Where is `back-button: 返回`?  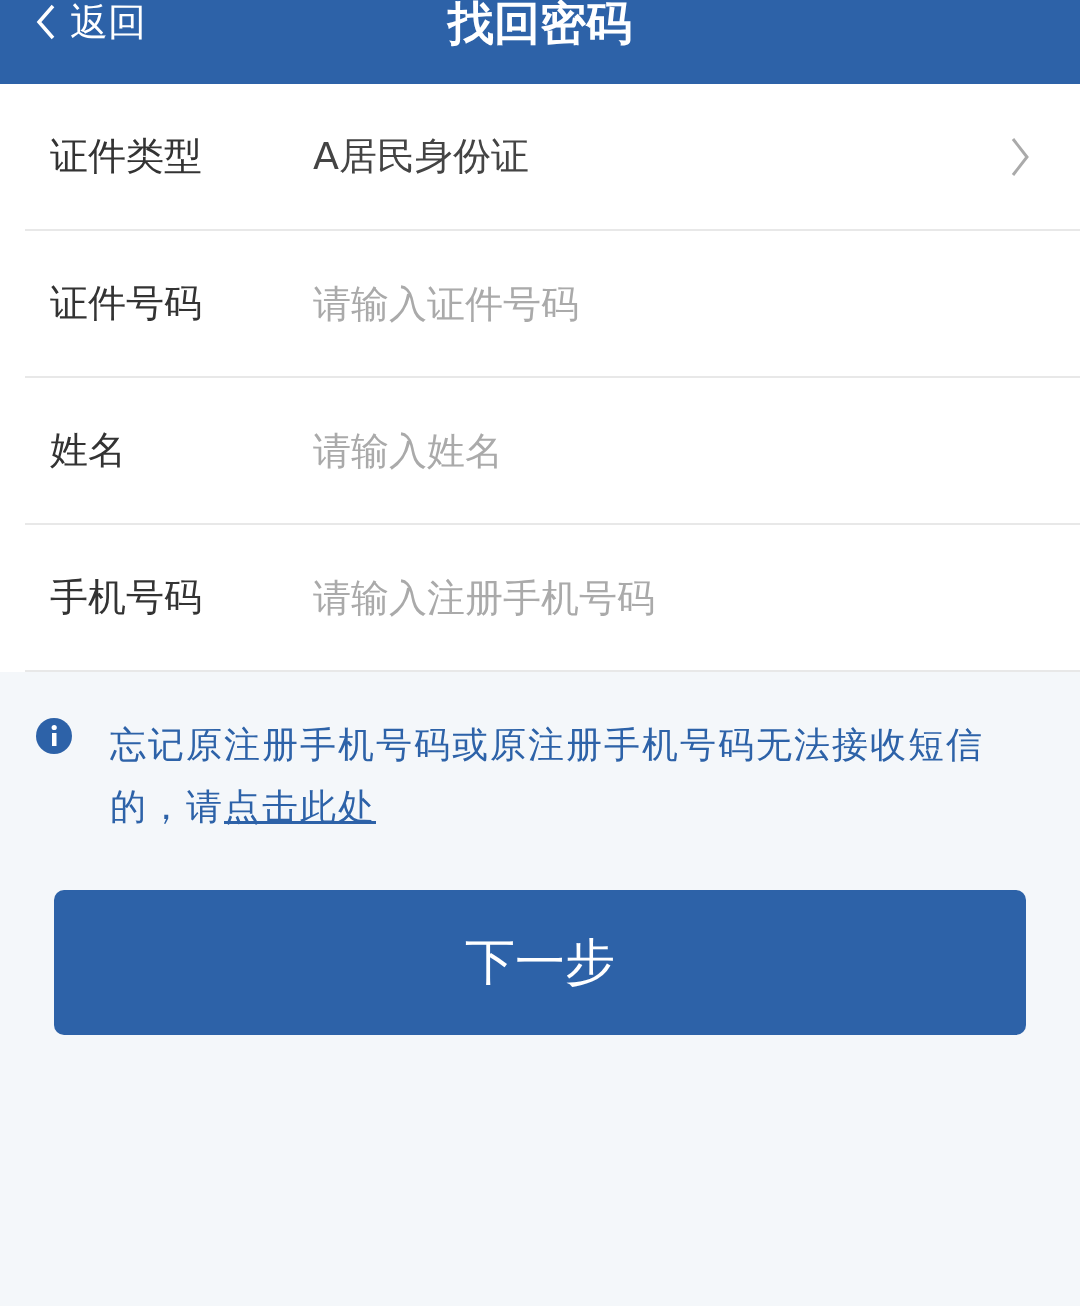 back-button: 返回 is located at coordinates (91, 22).